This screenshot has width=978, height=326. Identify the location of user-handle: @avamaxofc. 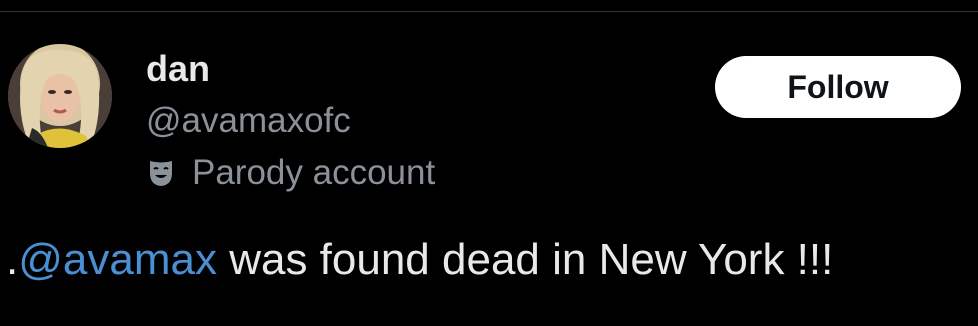
(248, 121).